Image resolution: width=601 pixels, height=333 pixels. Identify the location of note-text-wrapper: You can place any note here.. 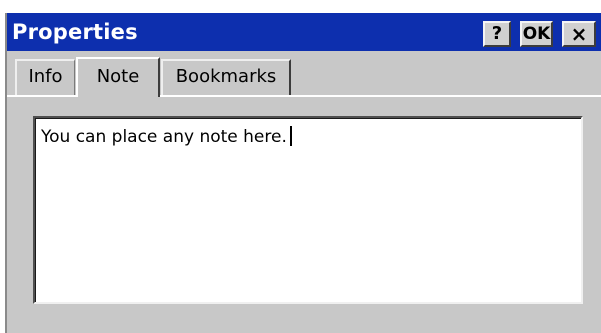
(166, 136).